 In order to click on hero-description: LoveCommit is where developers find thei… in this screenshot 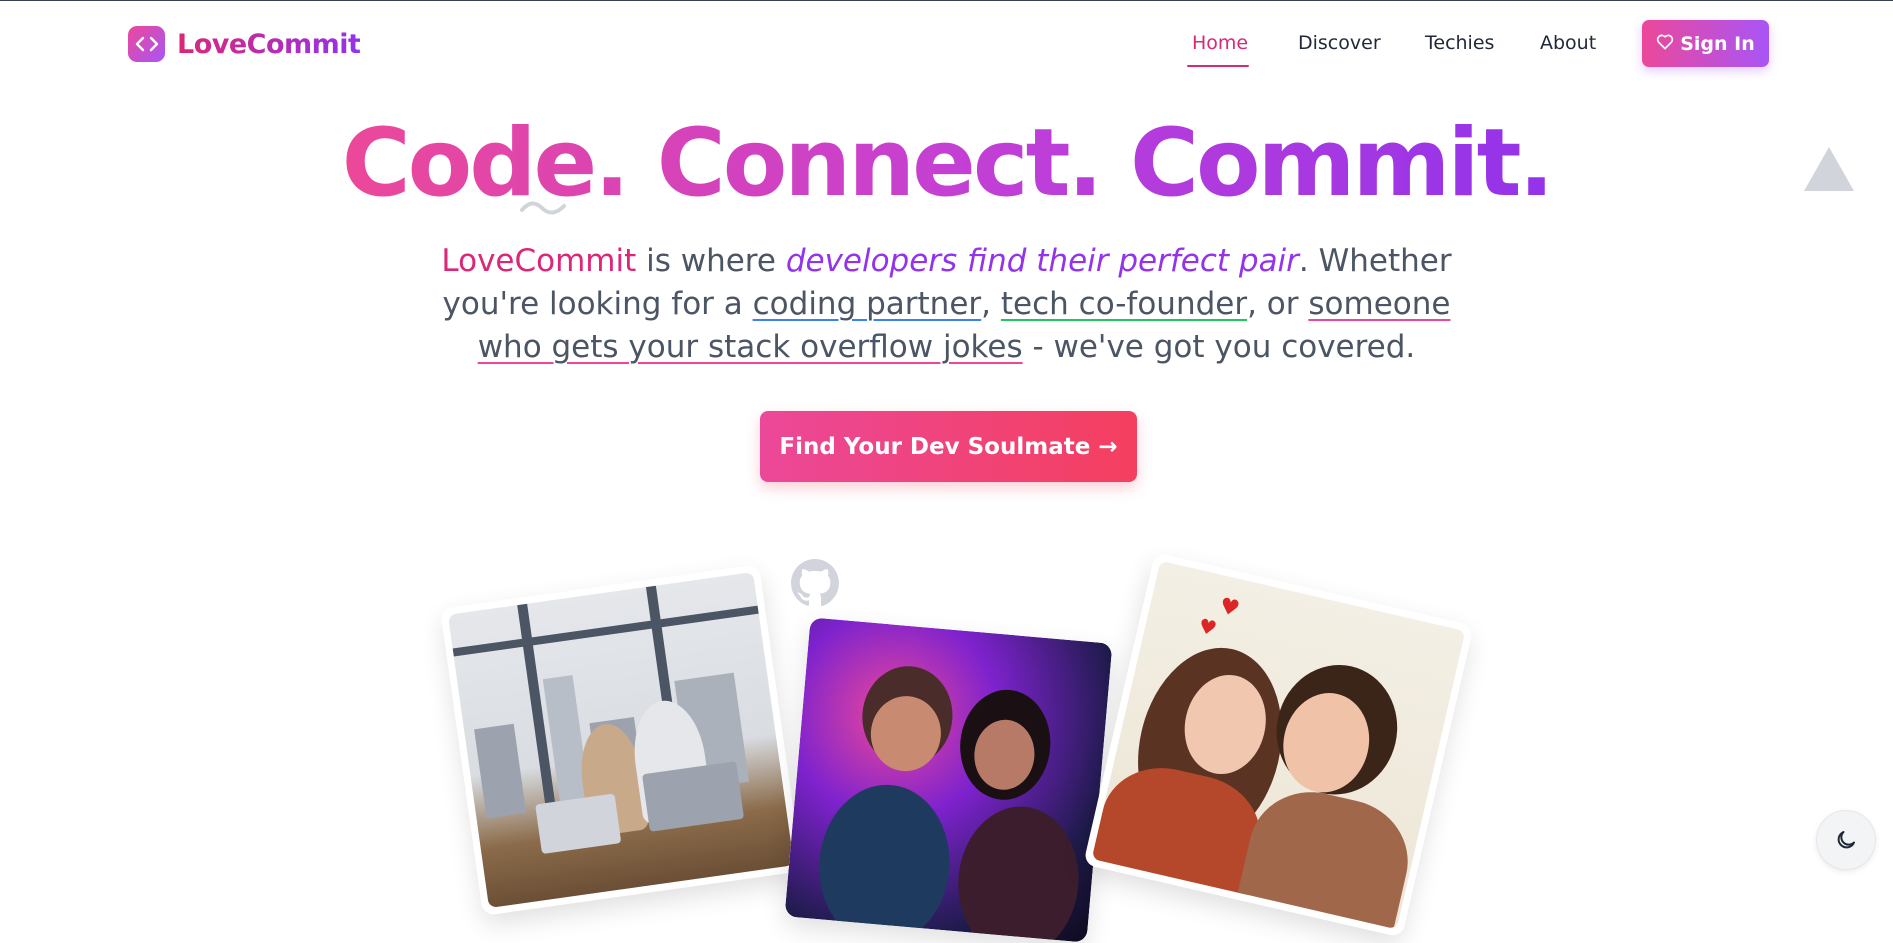, I will do `click(946, 304)`.